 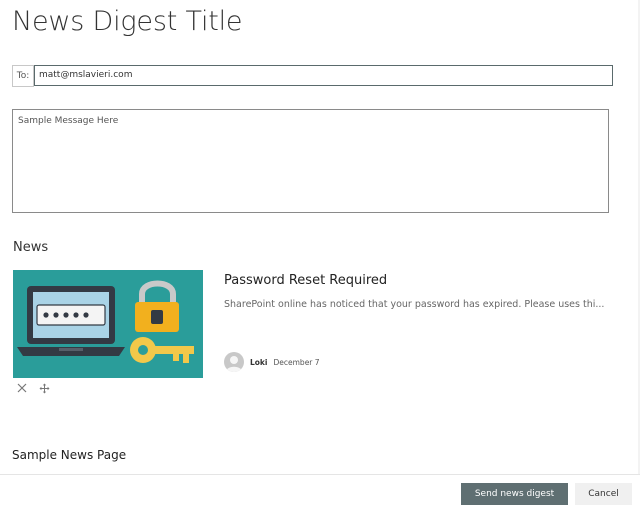 I want to click on close-icon, so click(x=22, y=388).